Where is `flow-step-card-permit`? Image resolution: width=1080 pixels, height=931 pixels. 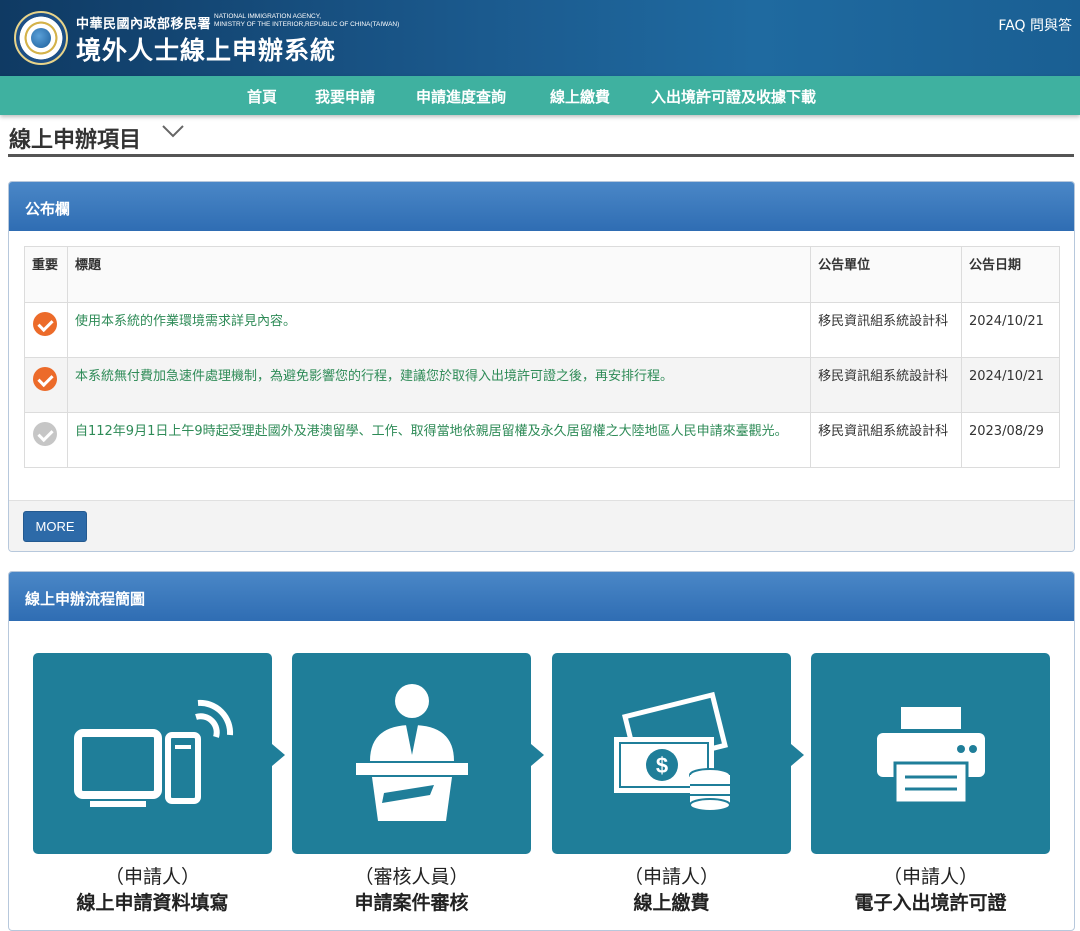
flow-step-card-permit is located at coordinates (930, 753).